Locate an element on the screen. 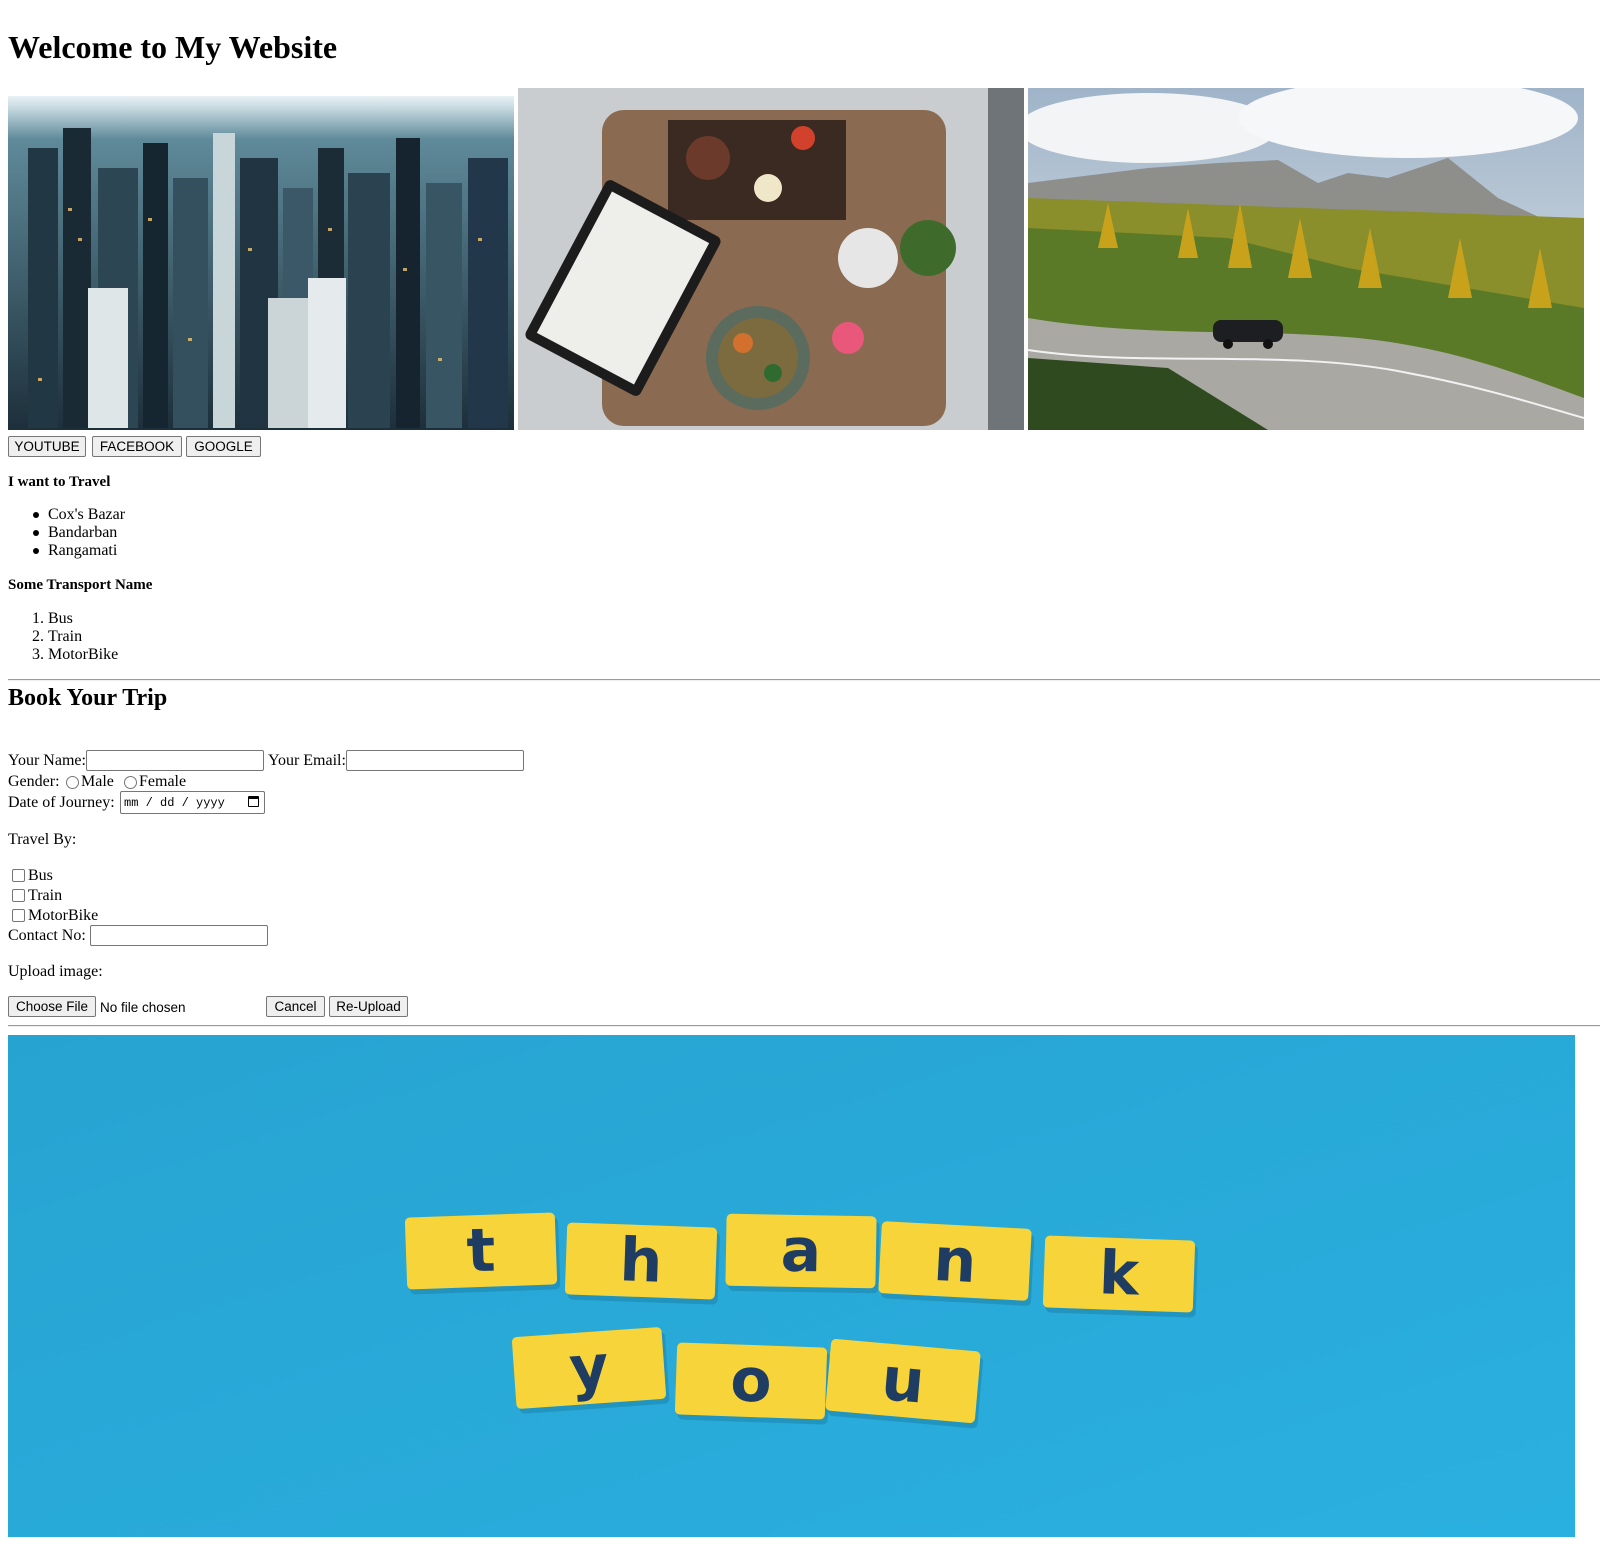 The height and width of the screenshot is (1543, 1600). travel-item: Cox's Bazar is located at coordinates (87, 514).